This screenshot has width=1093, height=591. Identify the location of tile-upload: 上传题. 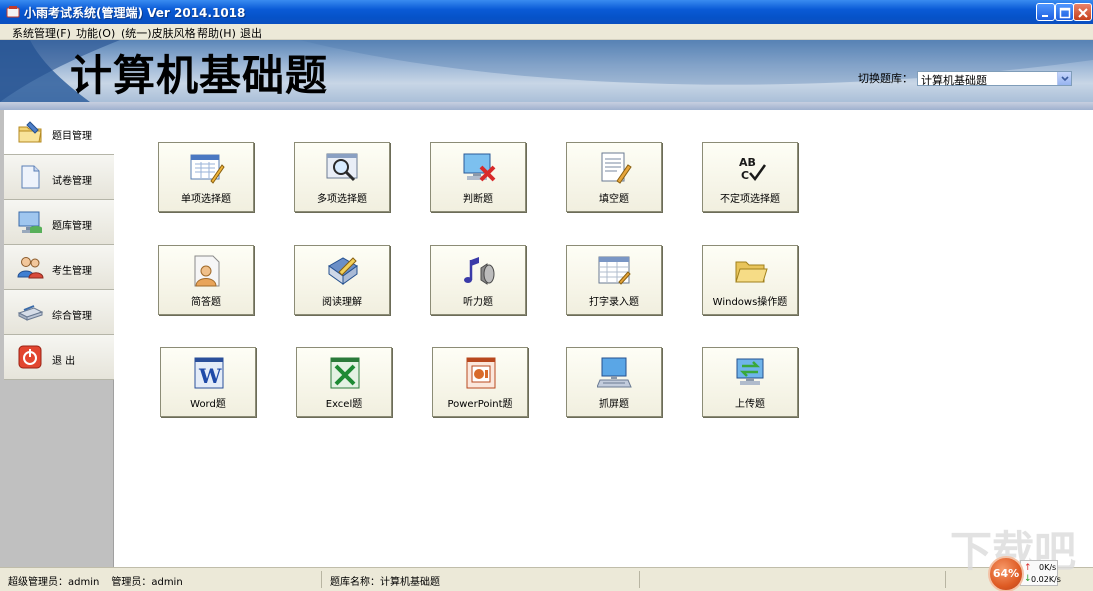
(750, 382).